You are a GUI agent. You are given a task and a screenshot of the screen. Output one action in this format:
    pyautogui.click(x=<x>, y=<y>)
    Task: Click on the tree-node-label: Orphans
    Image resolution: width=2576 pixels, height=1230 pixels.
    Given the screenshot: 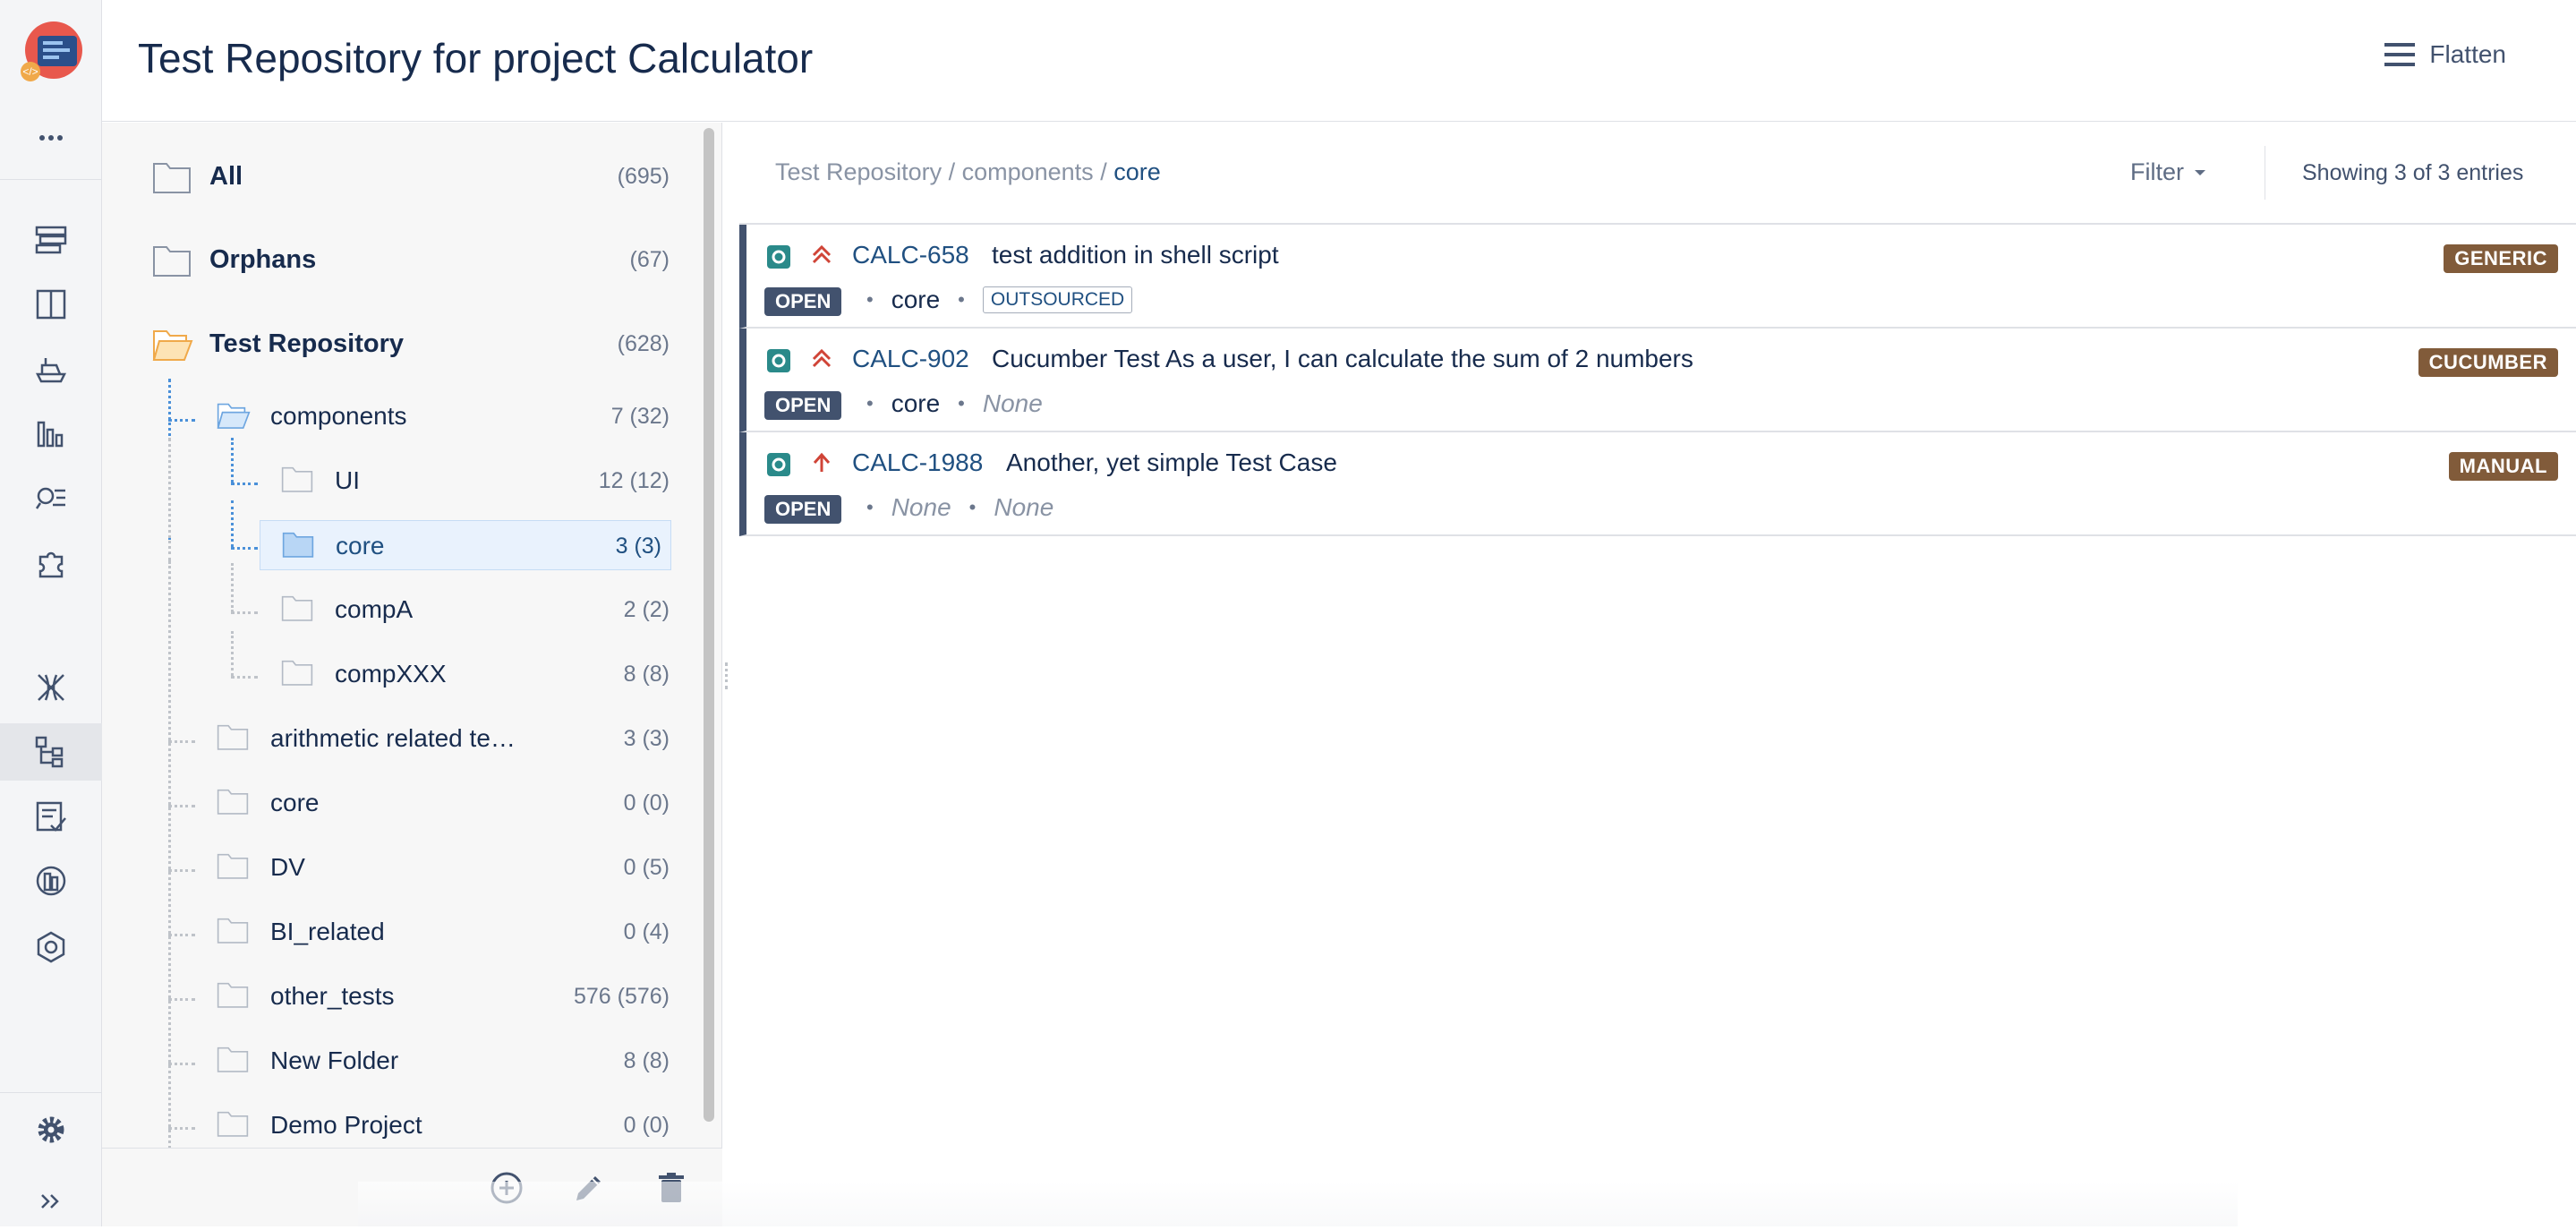 What is the action you would take?
    pyautogui.click(x=263, y=260)
    